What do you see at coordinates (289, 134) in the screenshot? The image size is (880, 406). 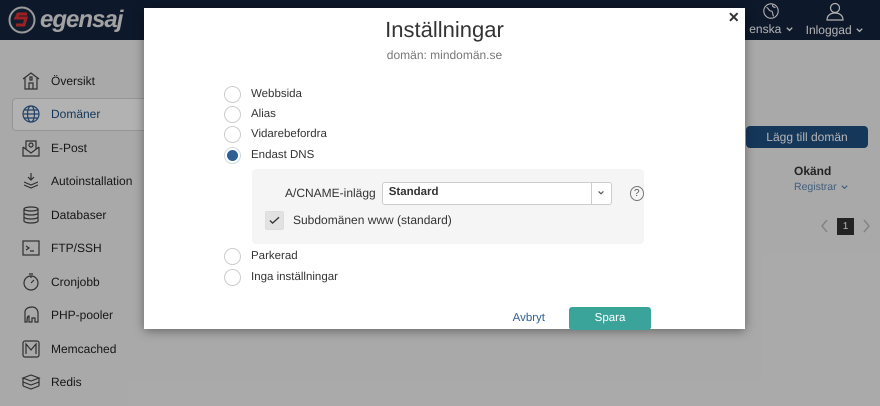 I see `option-label: Vidarebefordra` at bounding box center [289, 134].